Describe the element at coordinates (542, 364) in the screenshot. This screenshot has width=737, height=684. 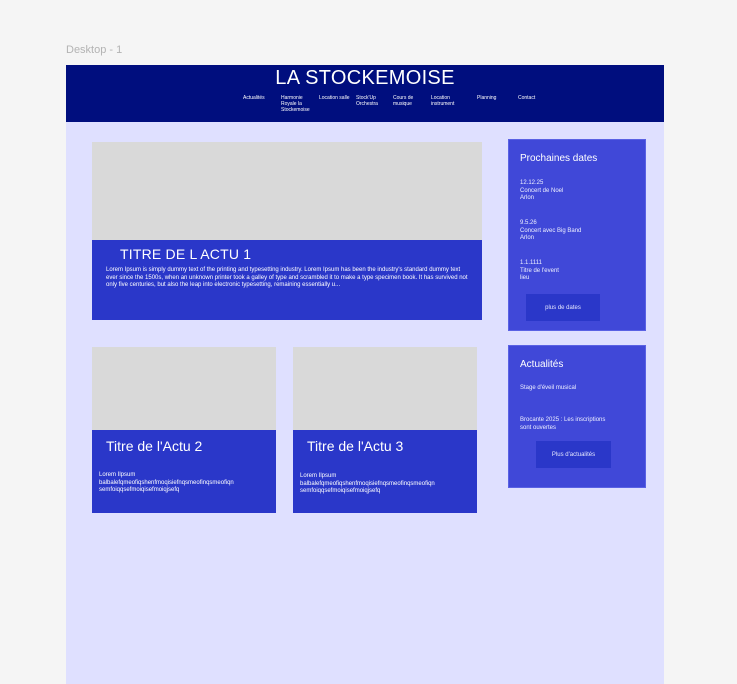
I see `news-panel-heading: Actualités` at that location.